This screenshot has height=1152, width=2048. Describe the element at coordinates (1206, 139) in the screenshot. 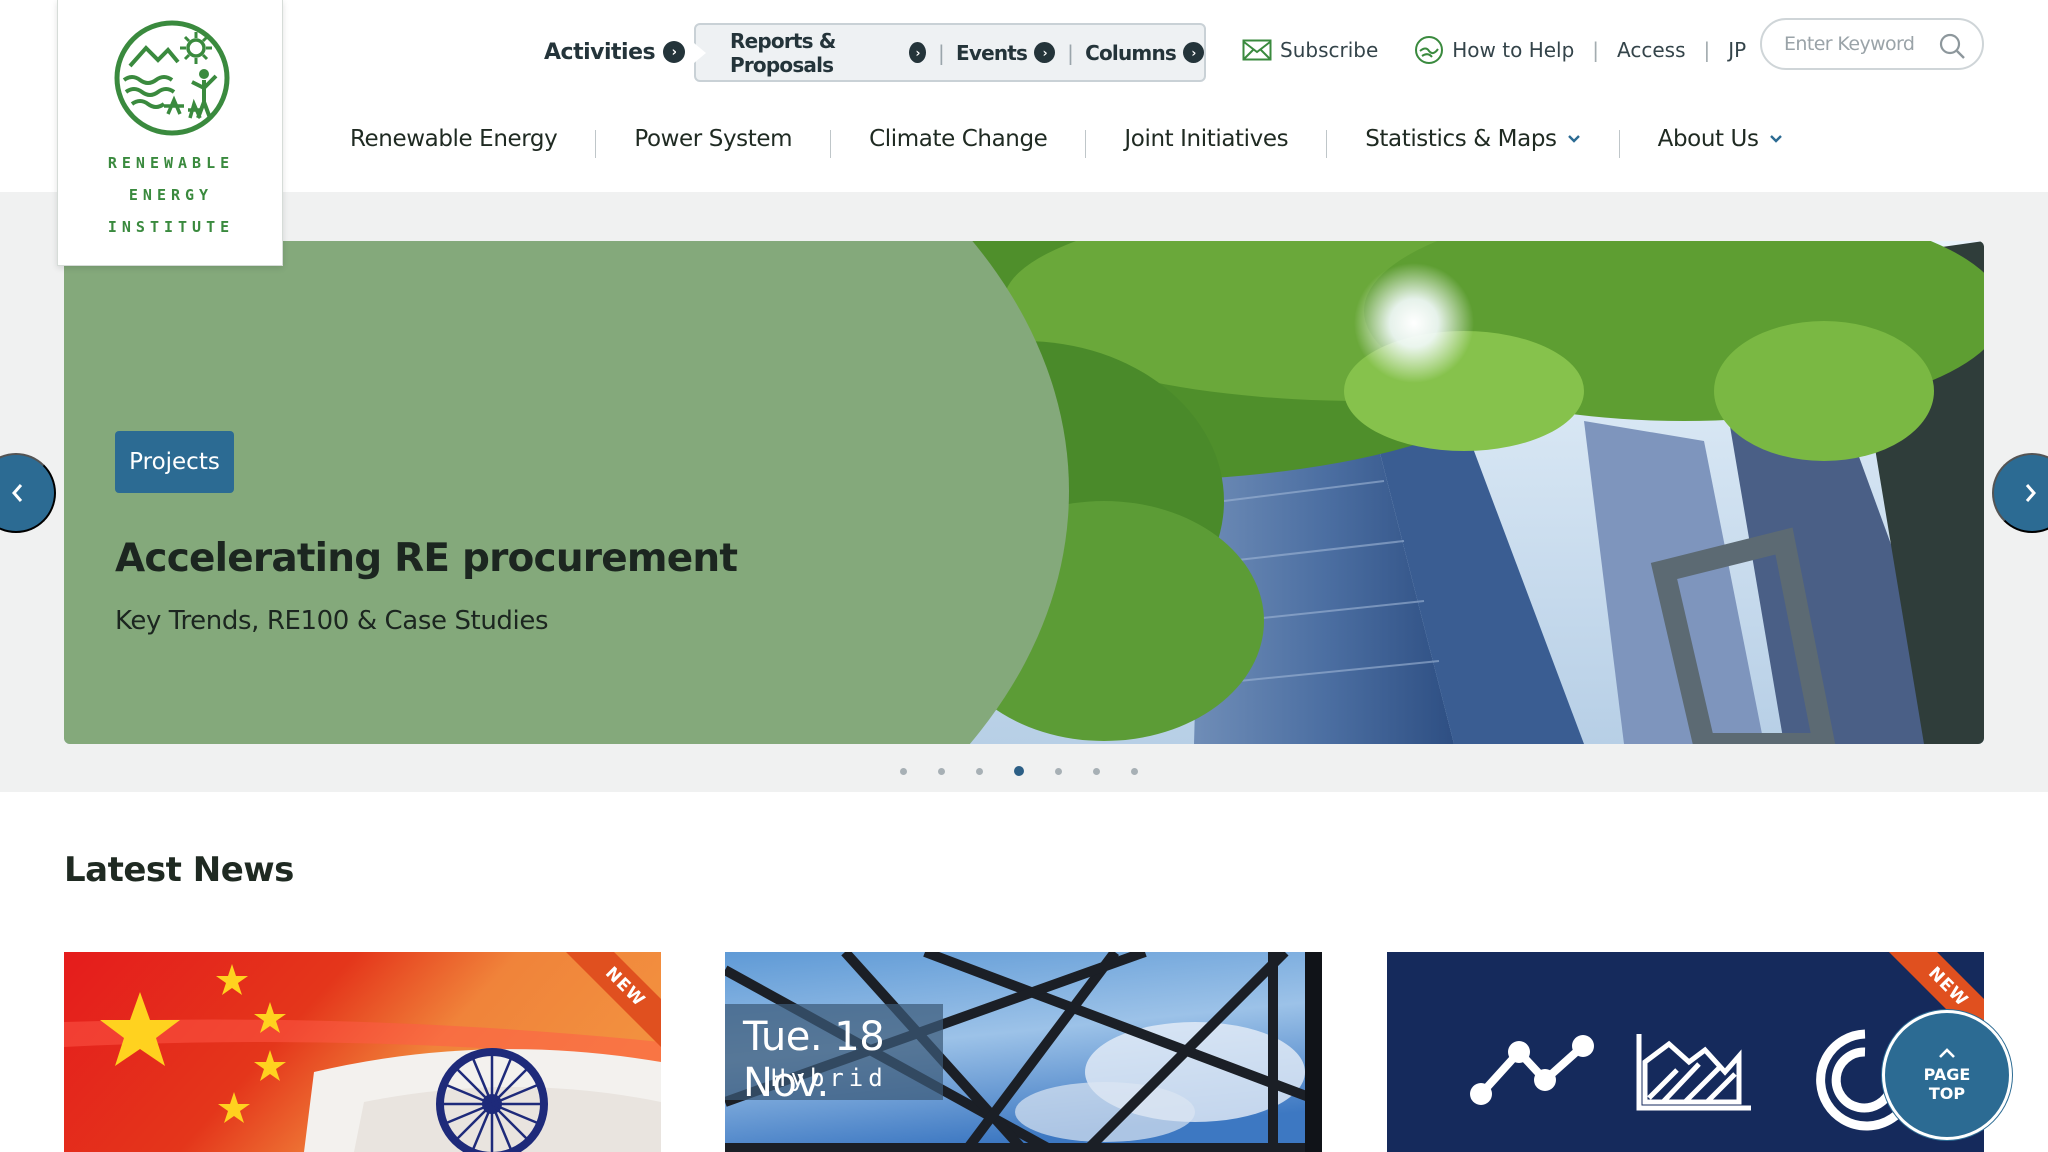

I see `nav-joint-initiatives: Joint Initiatives` at that location.